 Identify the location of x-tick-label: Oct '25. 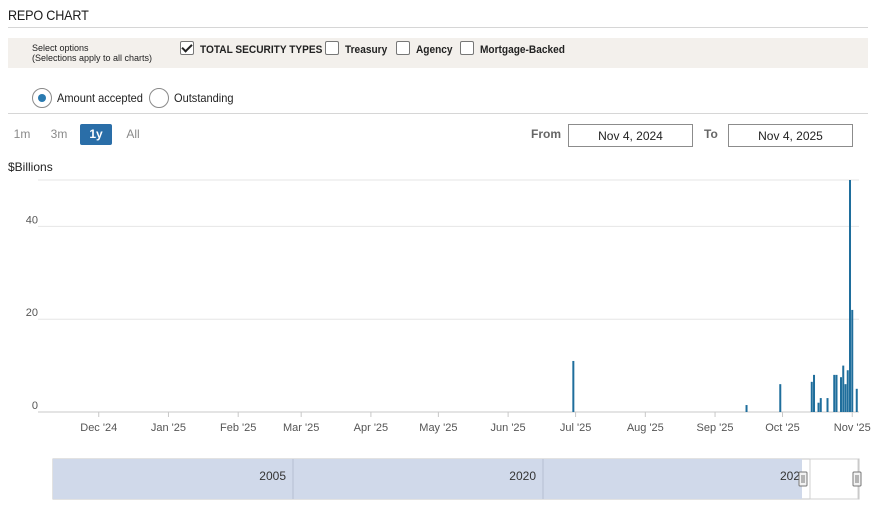
(782, 428).